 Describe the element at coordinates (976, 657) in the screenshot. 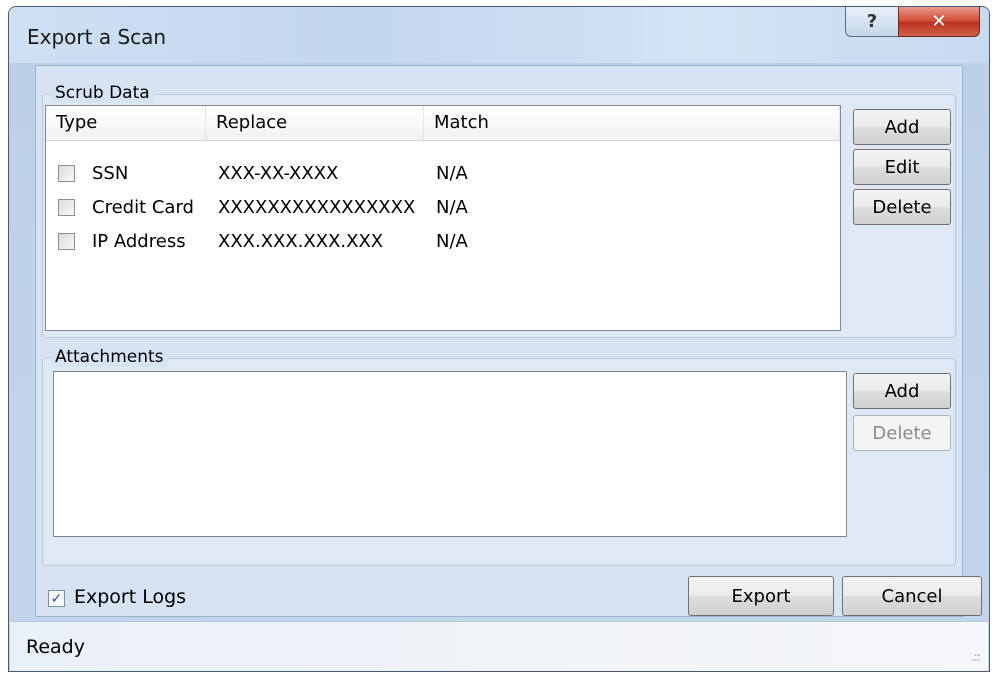

I see `resize-grip-icon: .::` at that location.